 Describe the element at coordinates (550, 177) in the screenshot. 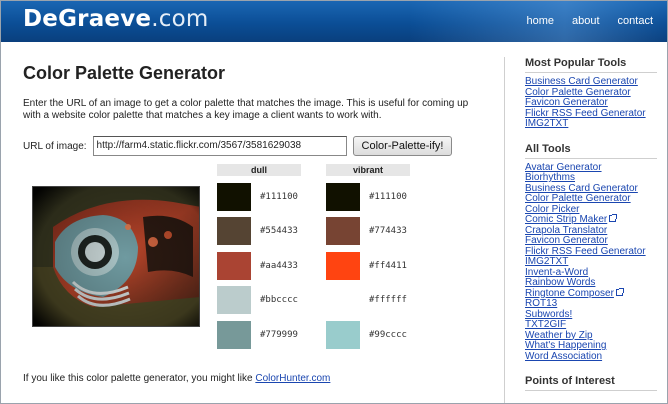

I see `tool-link: Biorhythms` at that location.